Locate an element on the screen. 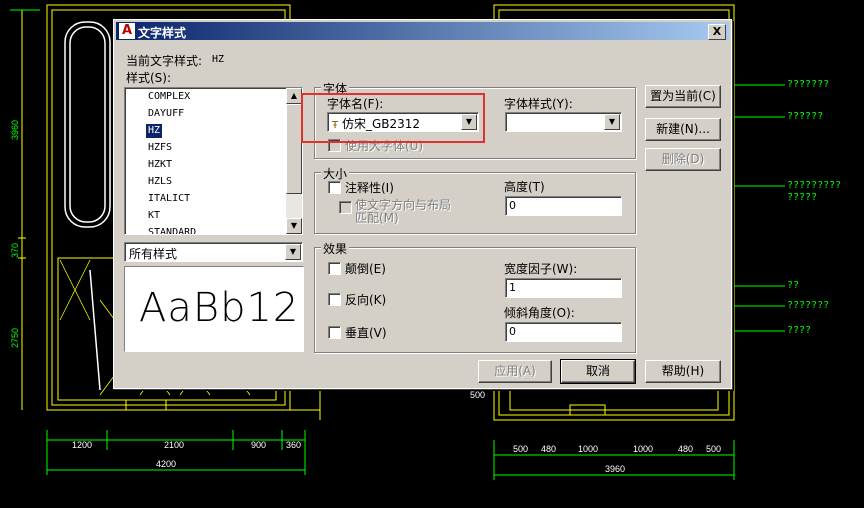 This screenshot has height=508, width=864. height-label: 高度(T) is located at coordinates (524, 187).